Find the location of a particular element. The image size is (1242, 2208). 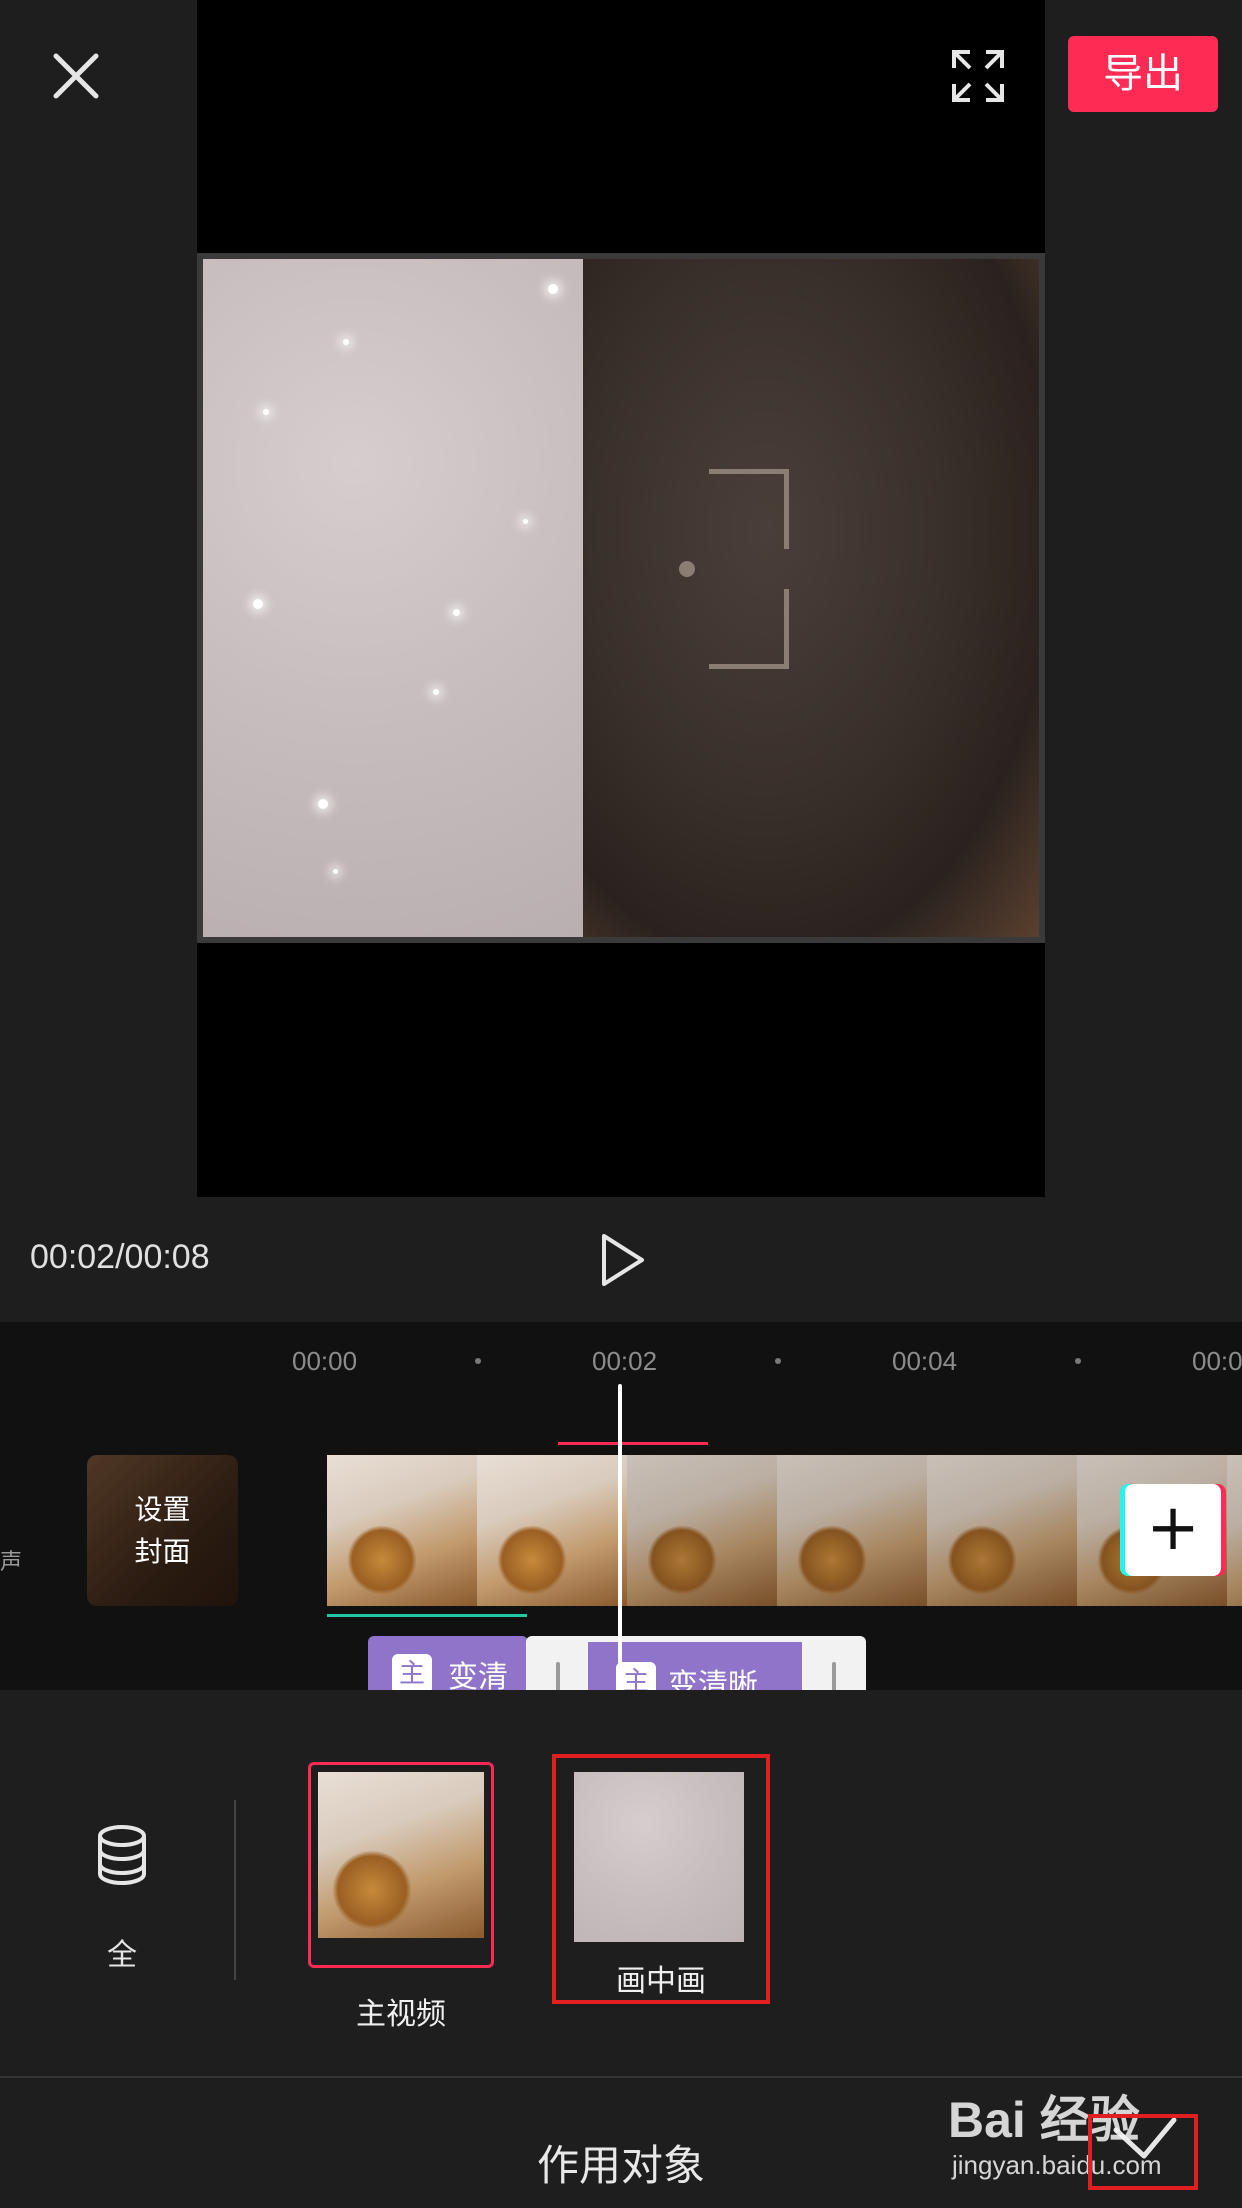

play-icon is located at coordinates (623, 1260).